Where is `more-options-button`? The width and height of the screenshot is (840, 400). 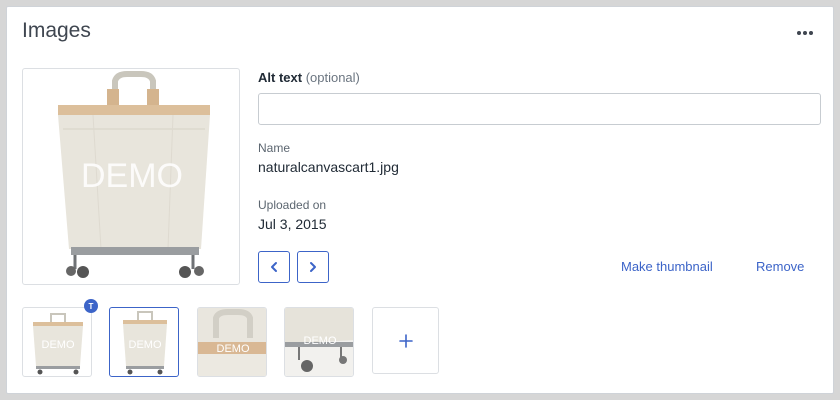 more-options-button is located at coordinates (805, 33).